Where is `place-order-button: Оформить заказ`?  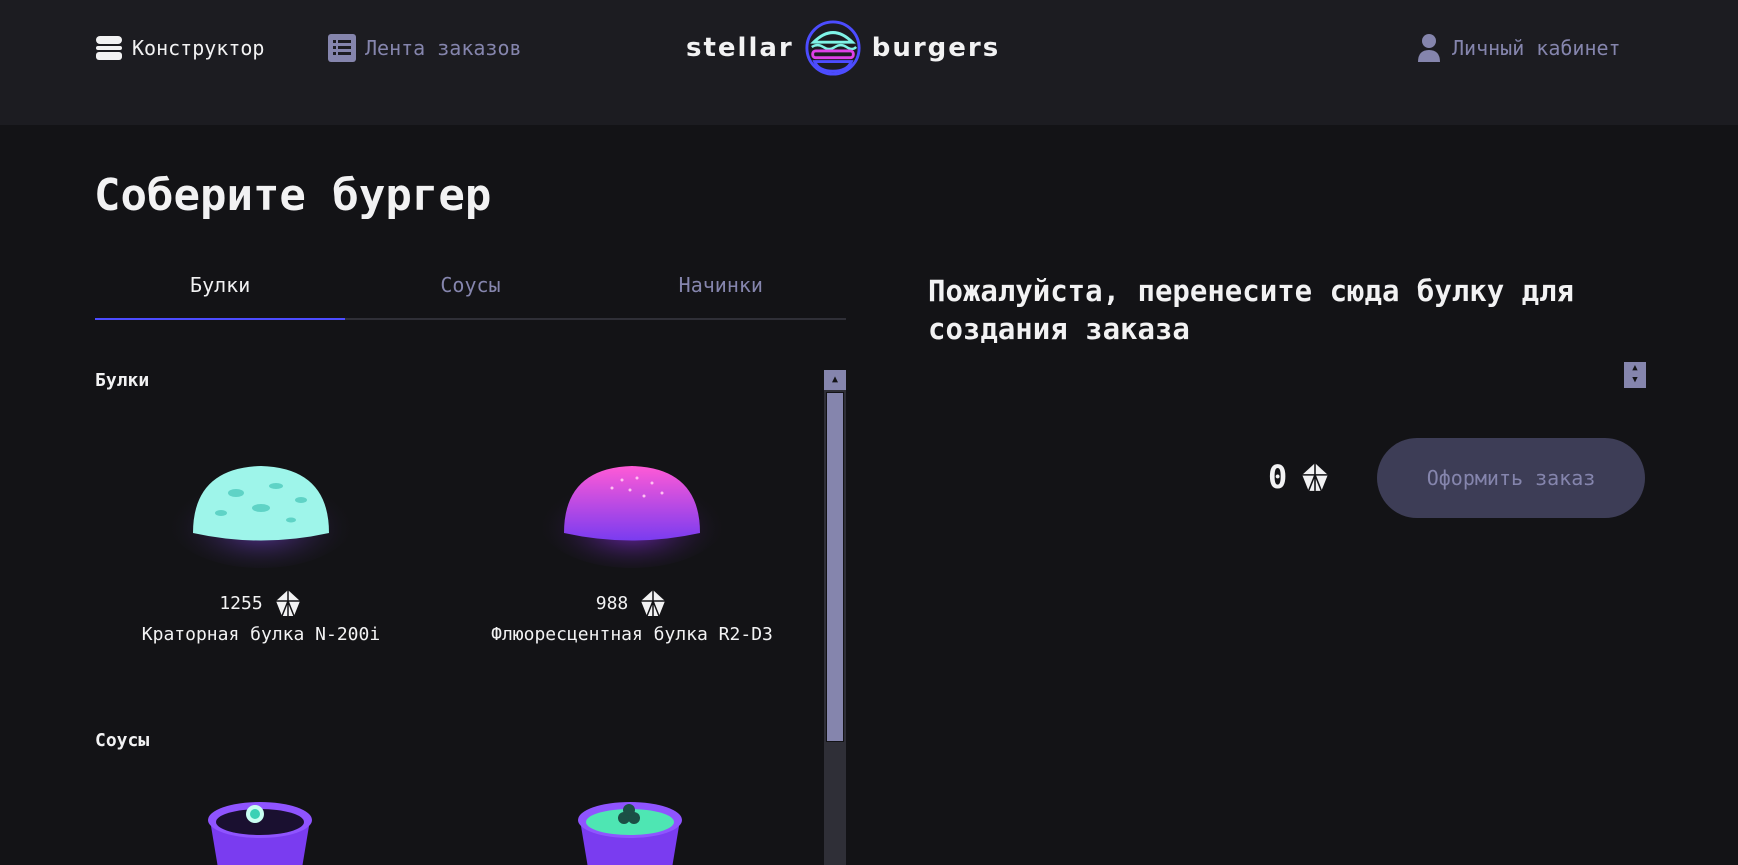 place-order-button: Оформить заказ is located at coordinates (1511, 478).